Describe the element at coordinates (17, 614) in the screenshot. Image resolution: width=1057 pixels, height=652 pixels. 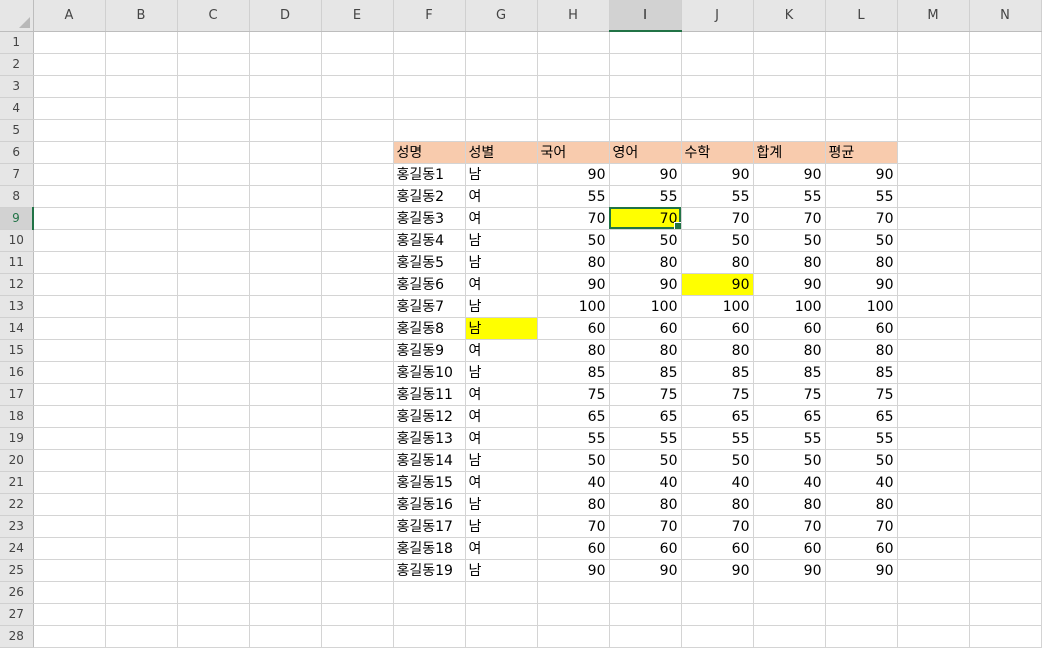
I see `row-header-27: 27` at that location.